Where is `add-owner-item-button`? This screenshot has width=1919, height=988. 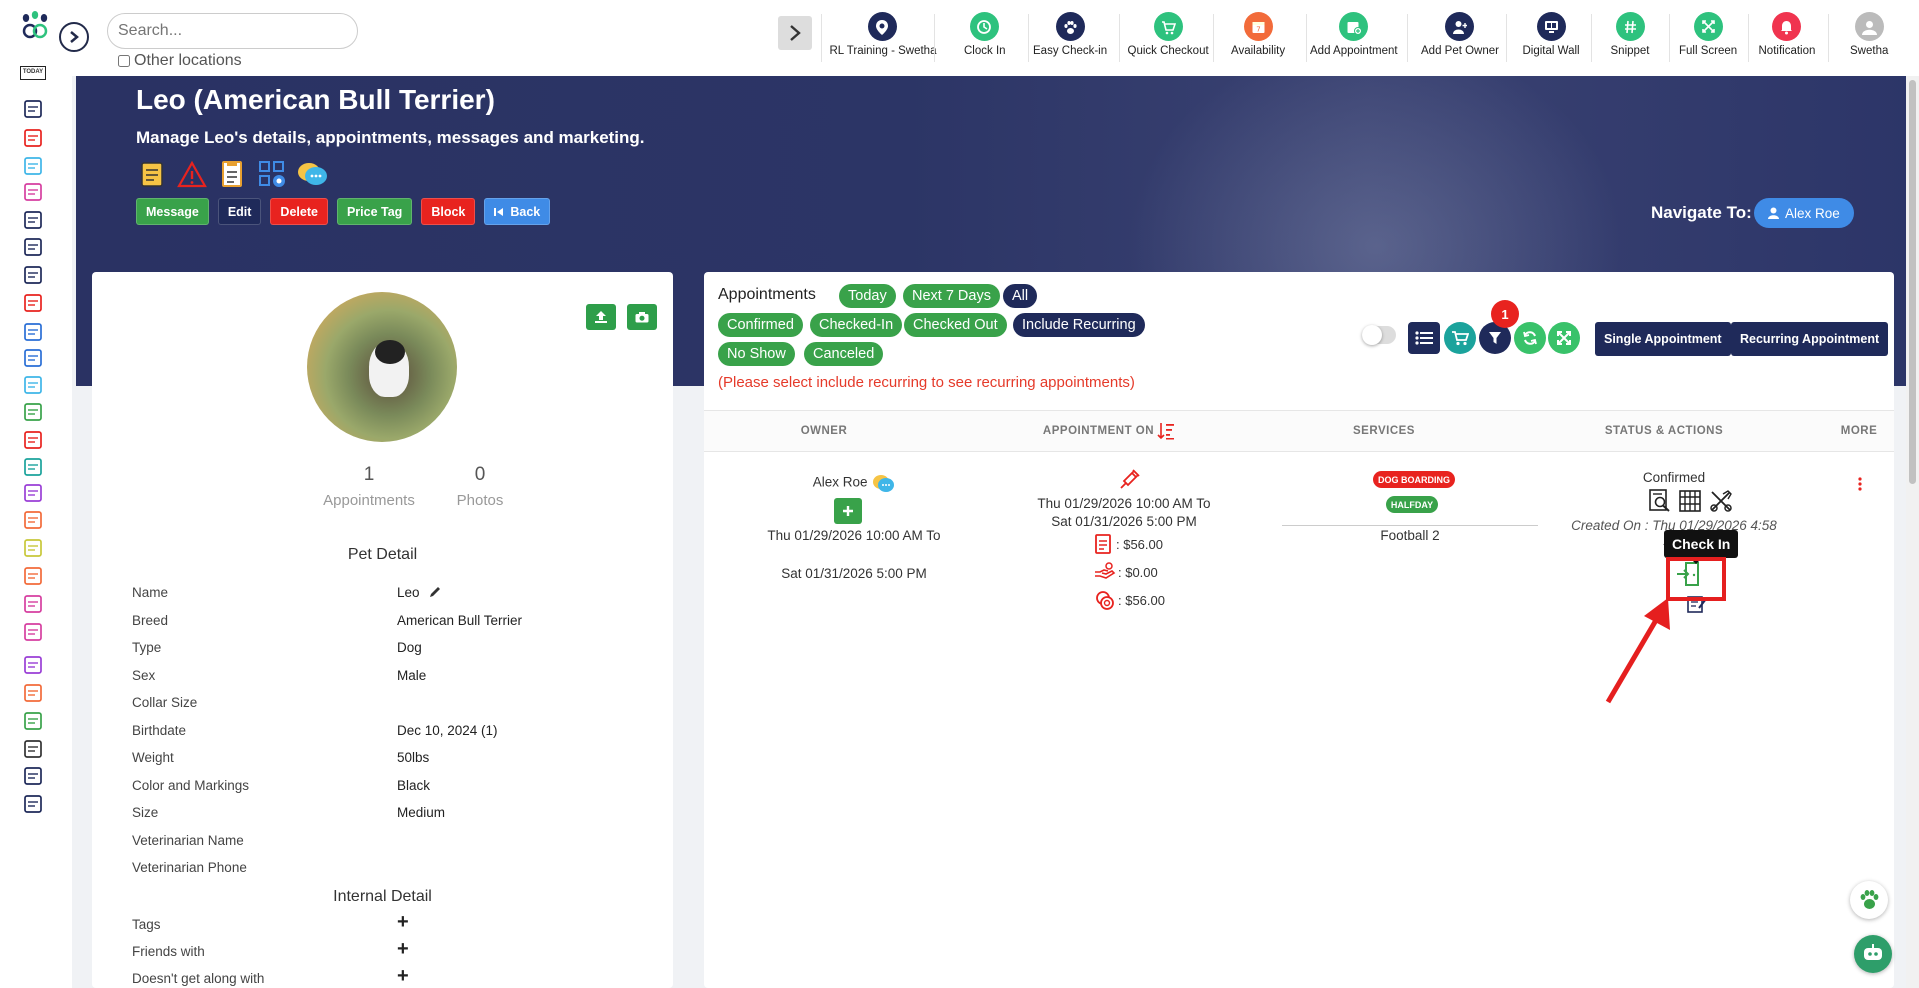
add-owner-item-button is located at coordinates (848, 511).